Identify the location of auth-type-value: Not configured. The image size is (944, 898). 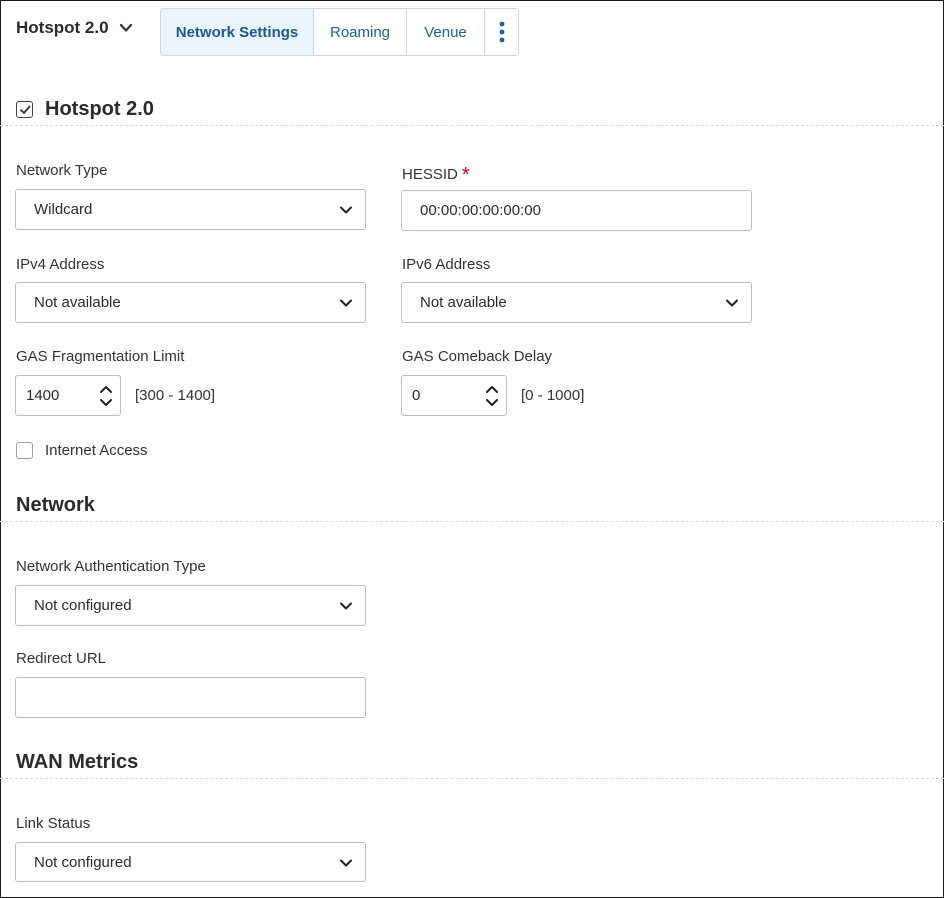
(83, 605).